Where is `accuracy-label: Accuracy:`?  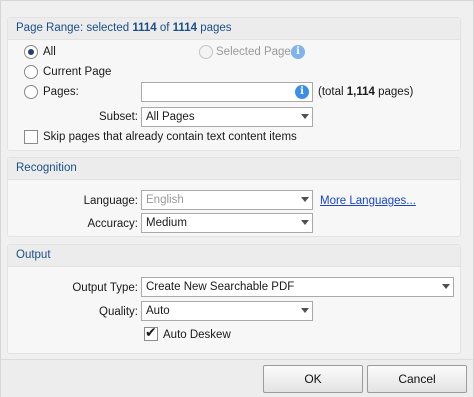 accuracy-label: Accuracy: is located at coordinates (113, 224).